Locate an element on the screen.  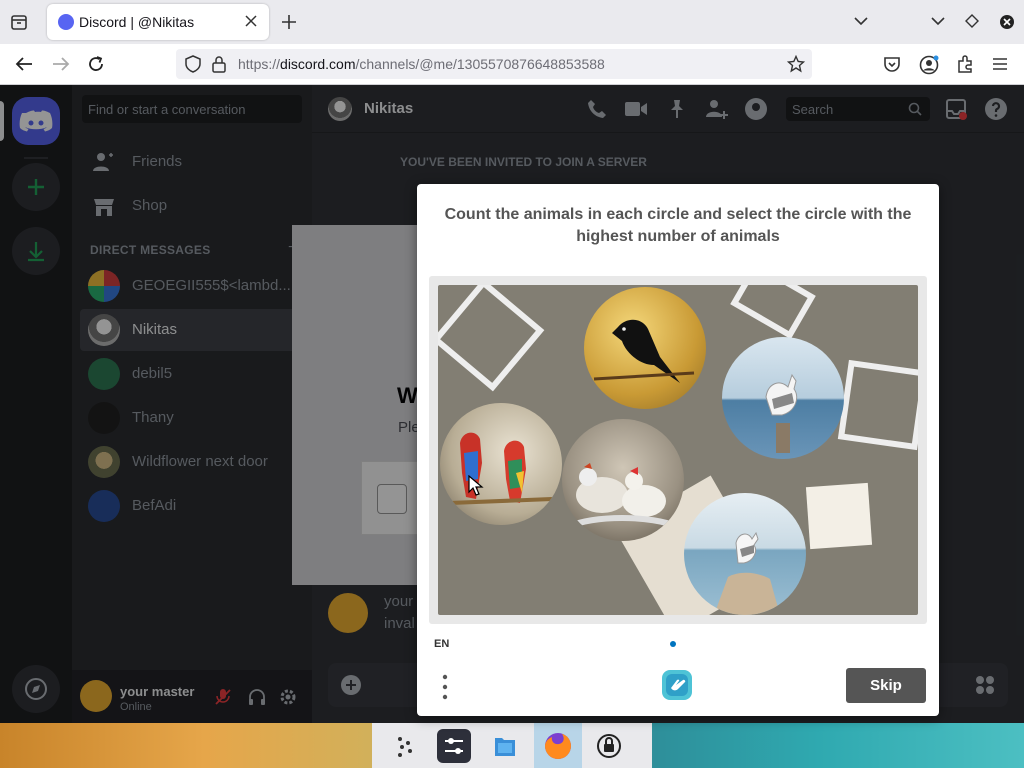
settings-sliders-icon is located at coordinates (454, 746).